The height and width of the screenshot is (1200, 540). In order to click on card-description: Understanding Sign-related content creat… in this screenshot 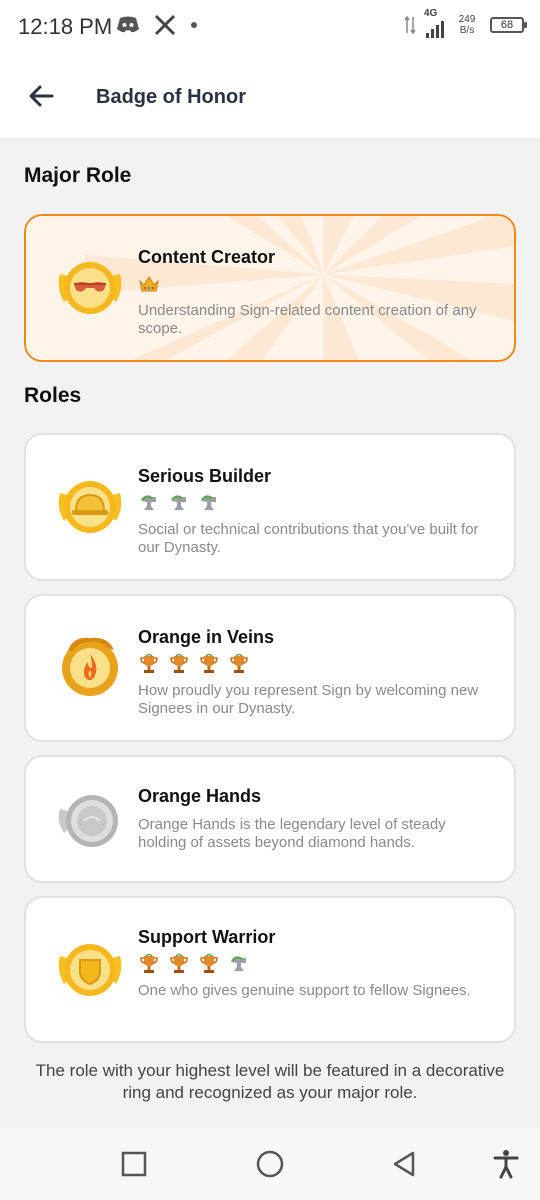, I will do `click(307, 319)`.